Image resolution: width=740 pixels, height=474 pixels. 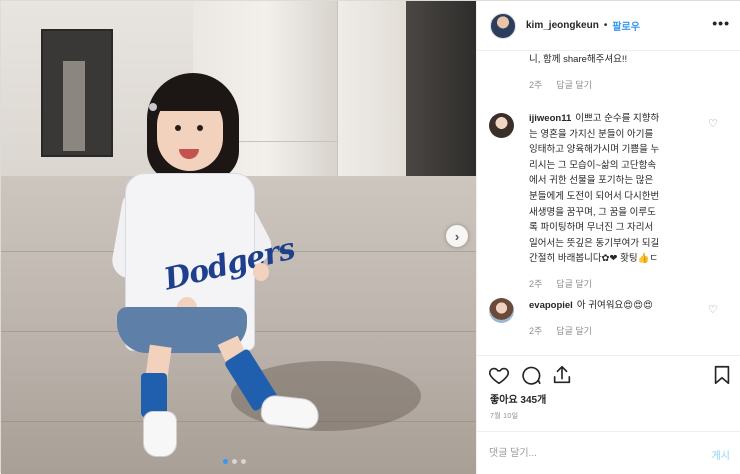 I want to click on comment-line: 에서 귀한 선물을 포기하는 많은, so click(x=591, y=181).